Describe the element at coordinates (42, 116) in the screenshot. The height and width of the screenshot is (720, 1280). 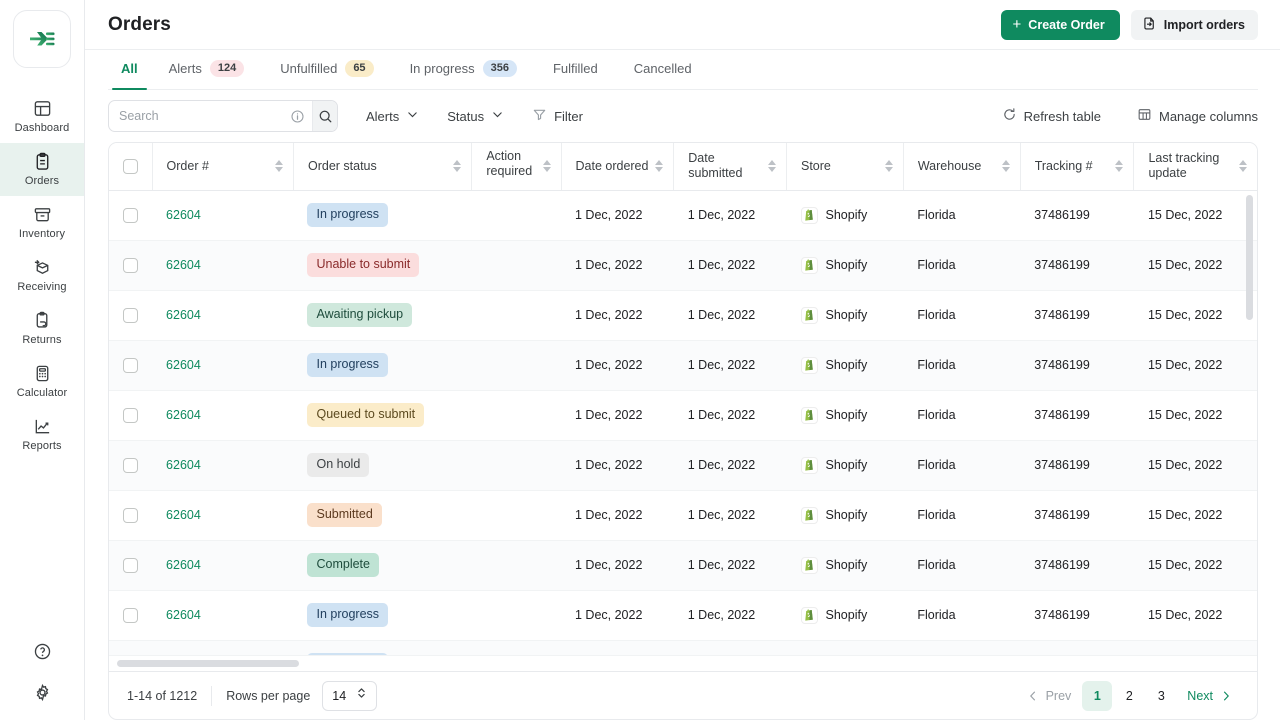
I see `sidebar-item-dashboard: Dashboard` at that location.